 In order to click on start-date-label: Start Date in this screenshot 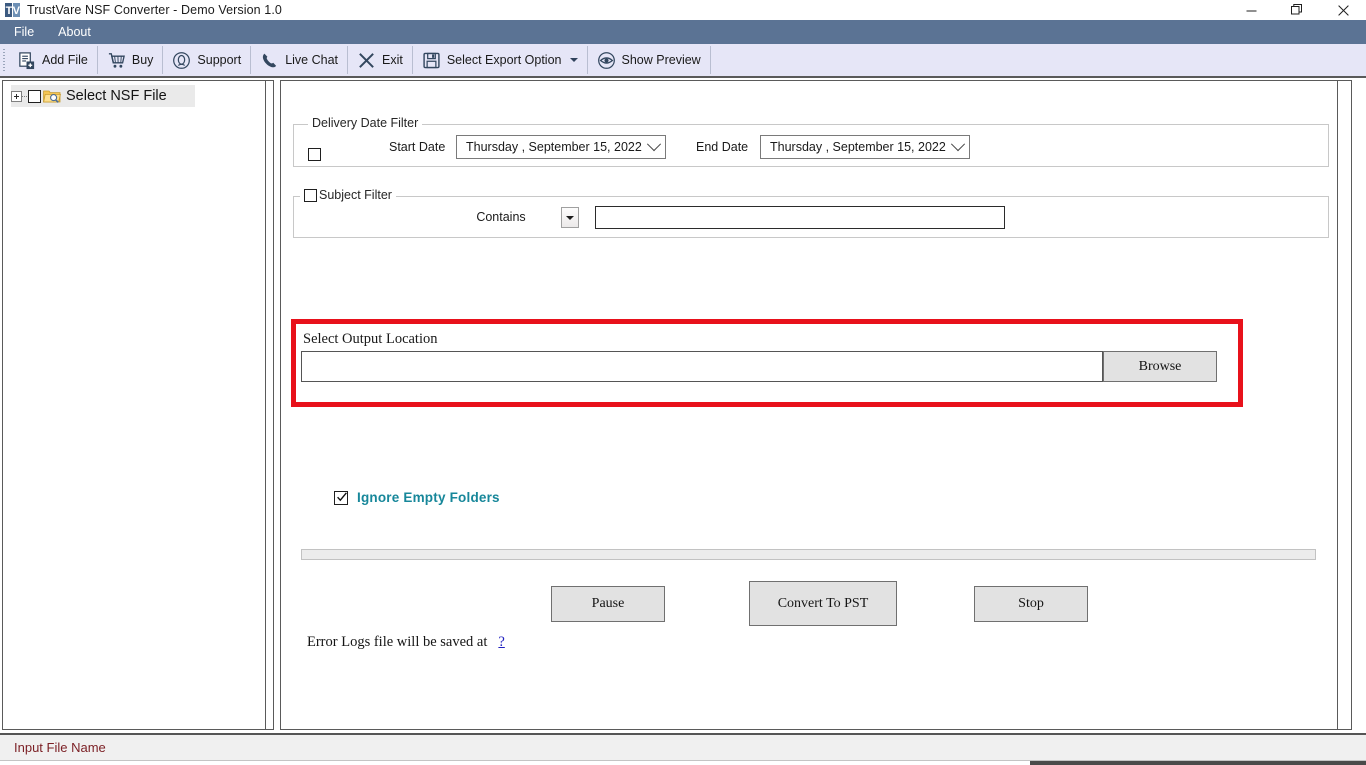, I will do `click(417, 147)`.